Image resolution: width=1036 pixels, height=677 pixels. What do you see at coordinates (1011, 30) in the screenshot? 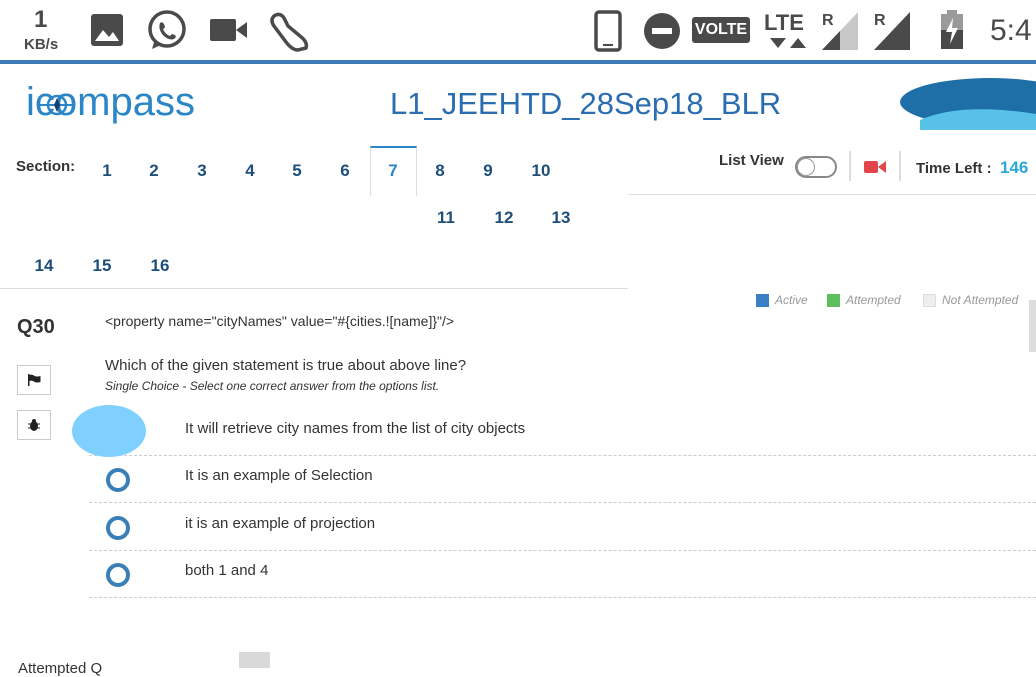
I see `status-clock: 5:4` at bounding box center [1011, 30].